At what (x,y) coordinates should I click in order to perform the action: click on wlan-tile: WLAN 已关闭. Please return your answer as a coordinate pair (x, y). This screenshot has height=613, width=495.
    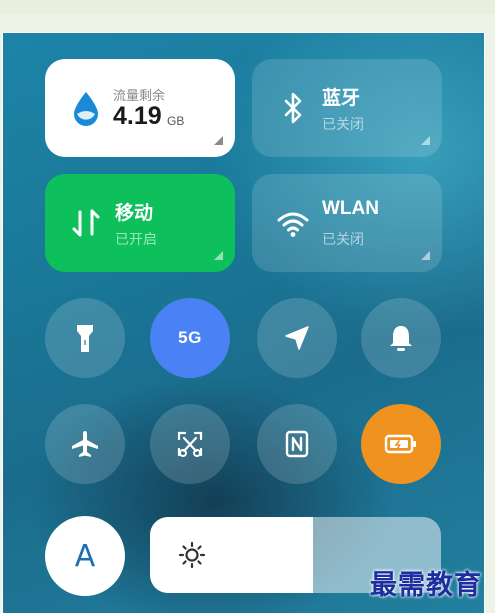
    Looking at the image, I should click on (347, 223).